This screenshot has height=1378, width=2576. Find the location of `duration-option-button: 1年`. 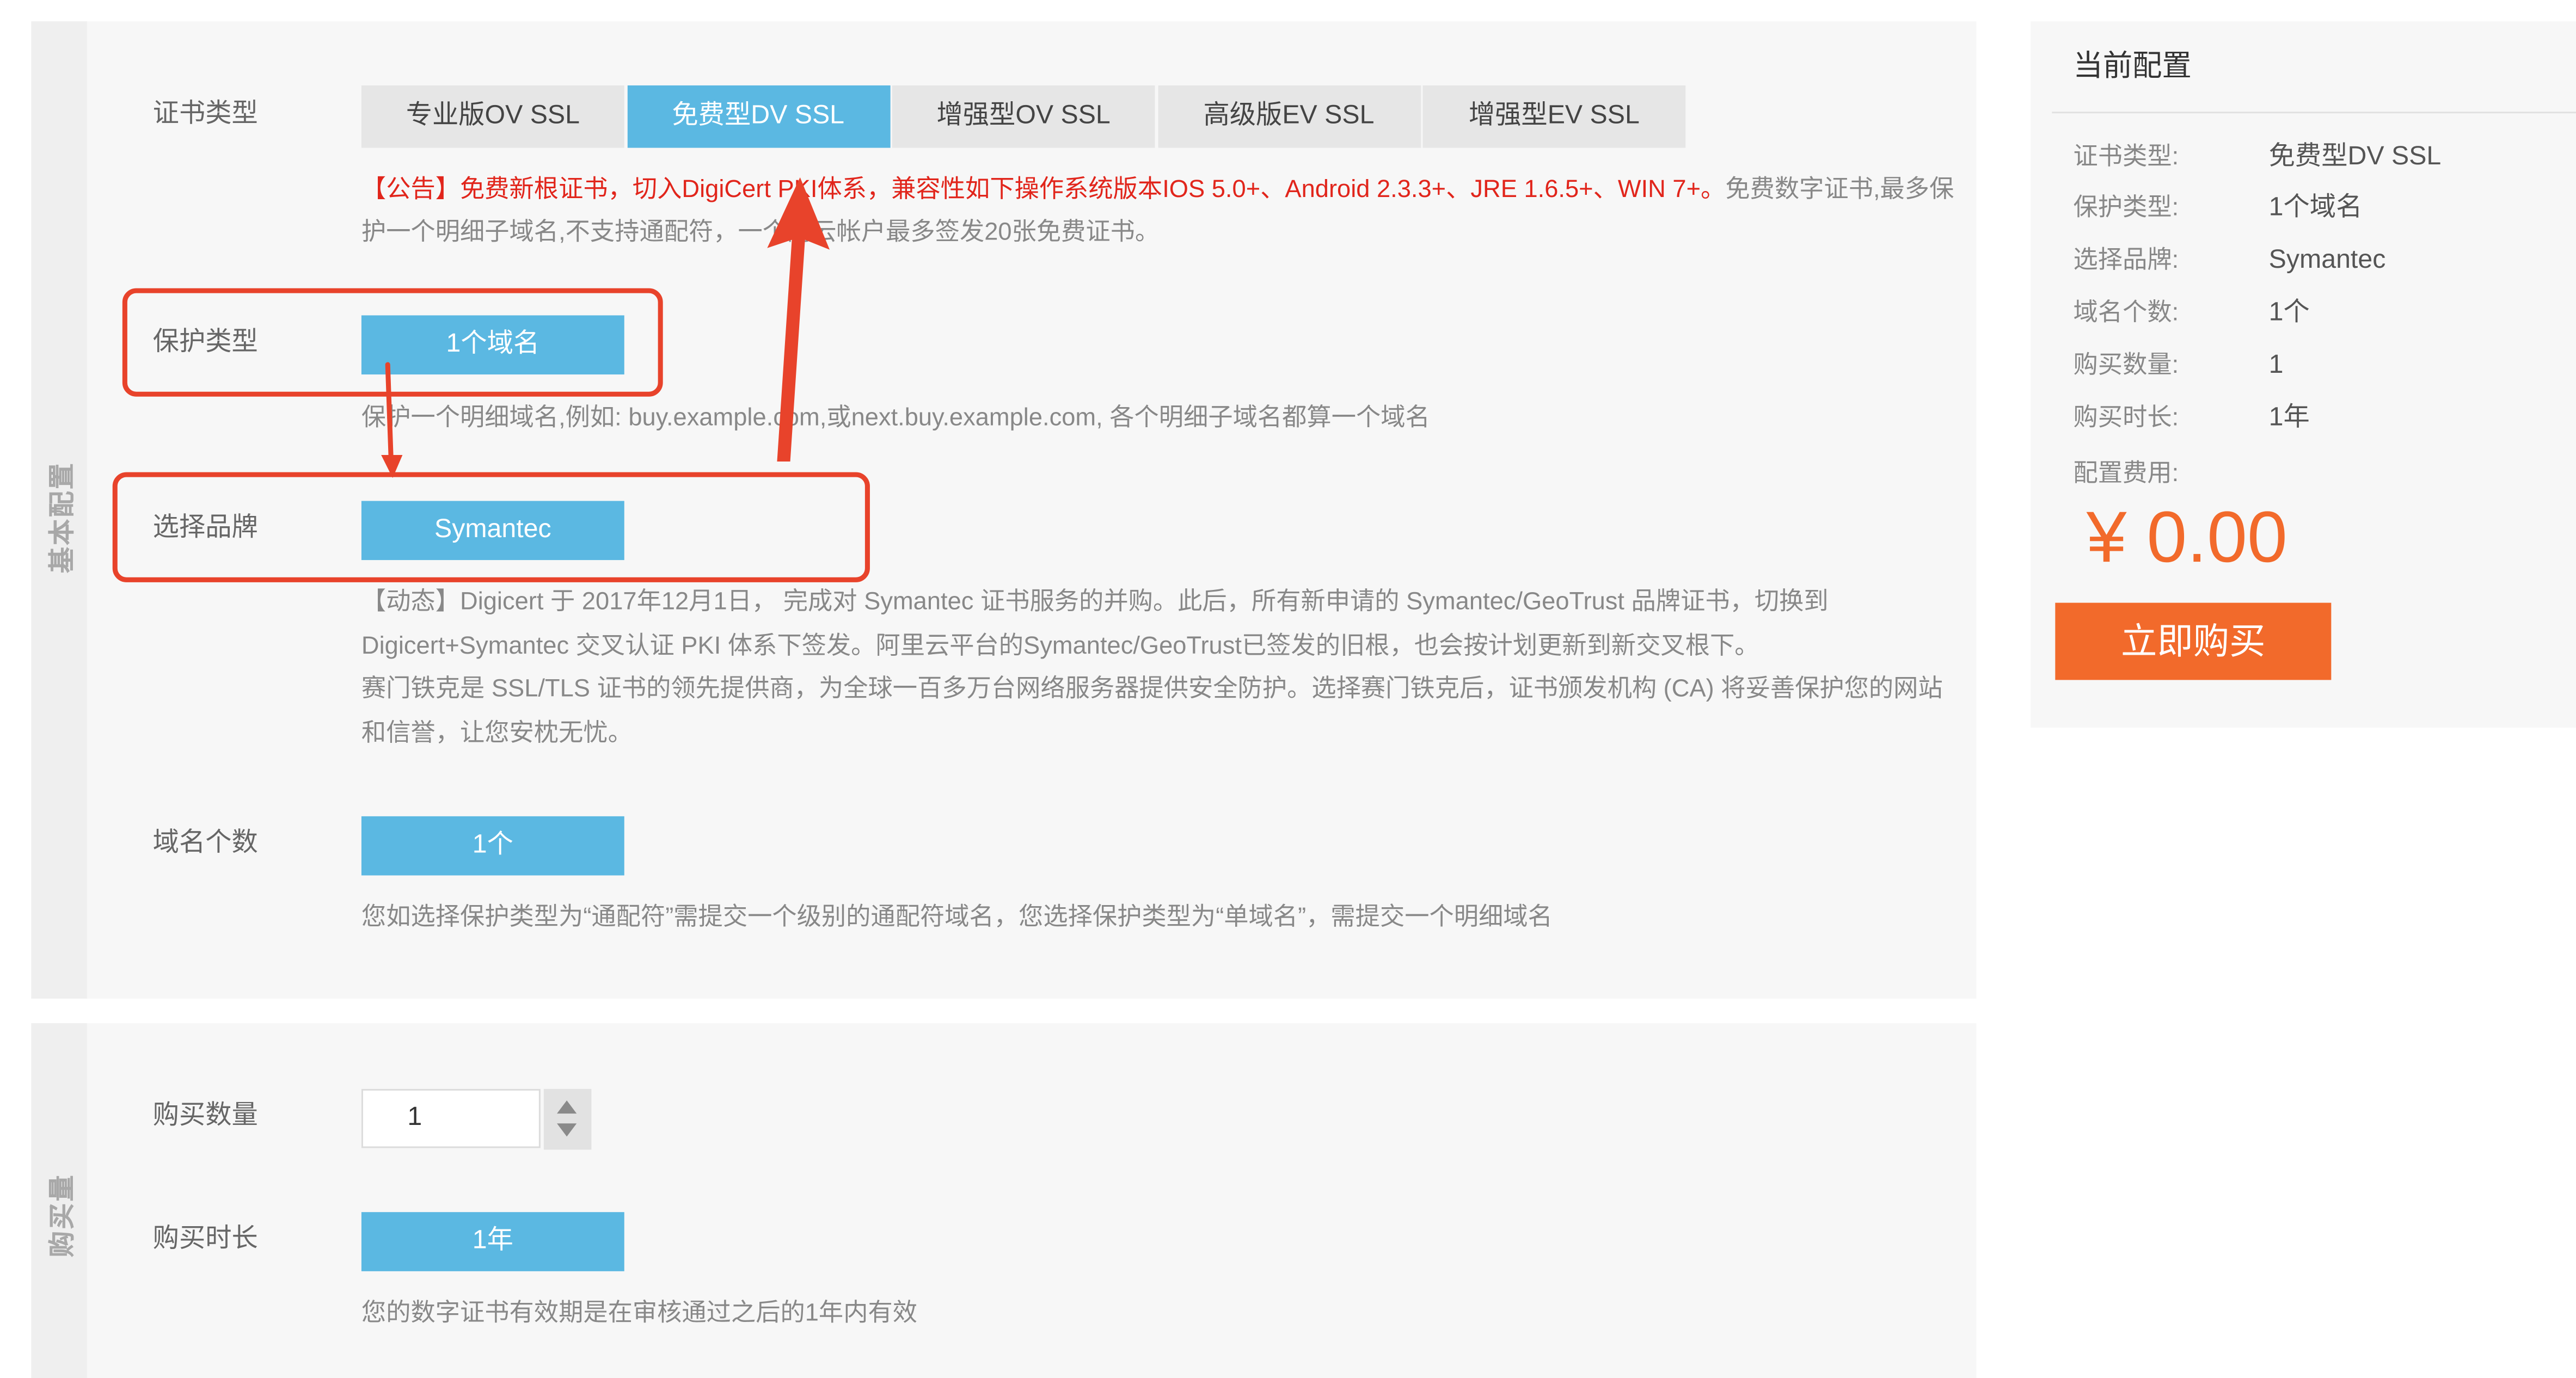

duration-option-button: 1年 is located at coordinates (492, 1242).